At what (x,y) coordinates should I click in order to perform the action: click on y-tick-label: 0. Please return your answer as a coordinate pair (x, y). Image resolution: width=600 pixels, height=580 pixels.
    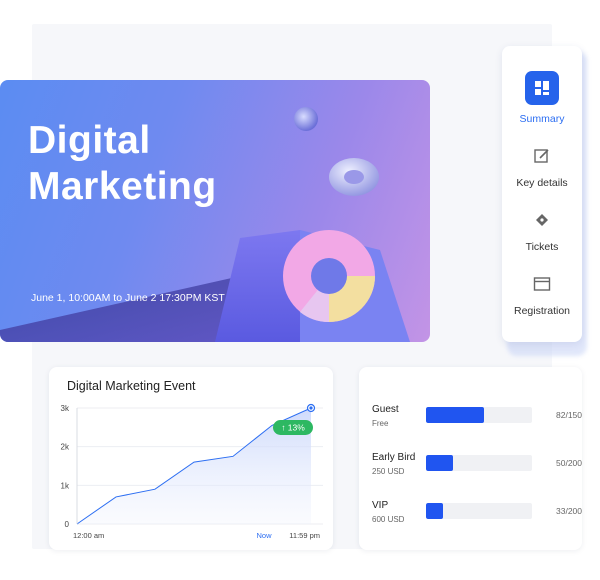
    Looking at the image, I should click on (67, 524).